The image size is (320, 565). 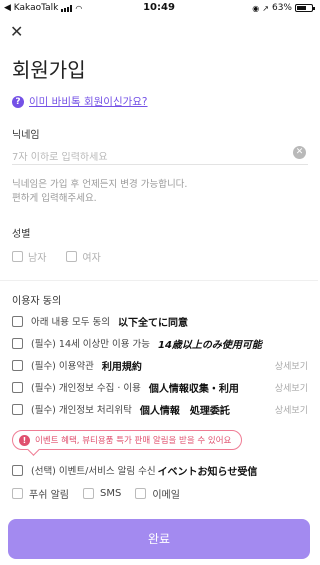 I want to click on marketing-notice-tooltip: ! 이벤트 혜택, 뷰티용품 특가 판매 알림을 받을 수 있어요, so click(x=127, y=440).